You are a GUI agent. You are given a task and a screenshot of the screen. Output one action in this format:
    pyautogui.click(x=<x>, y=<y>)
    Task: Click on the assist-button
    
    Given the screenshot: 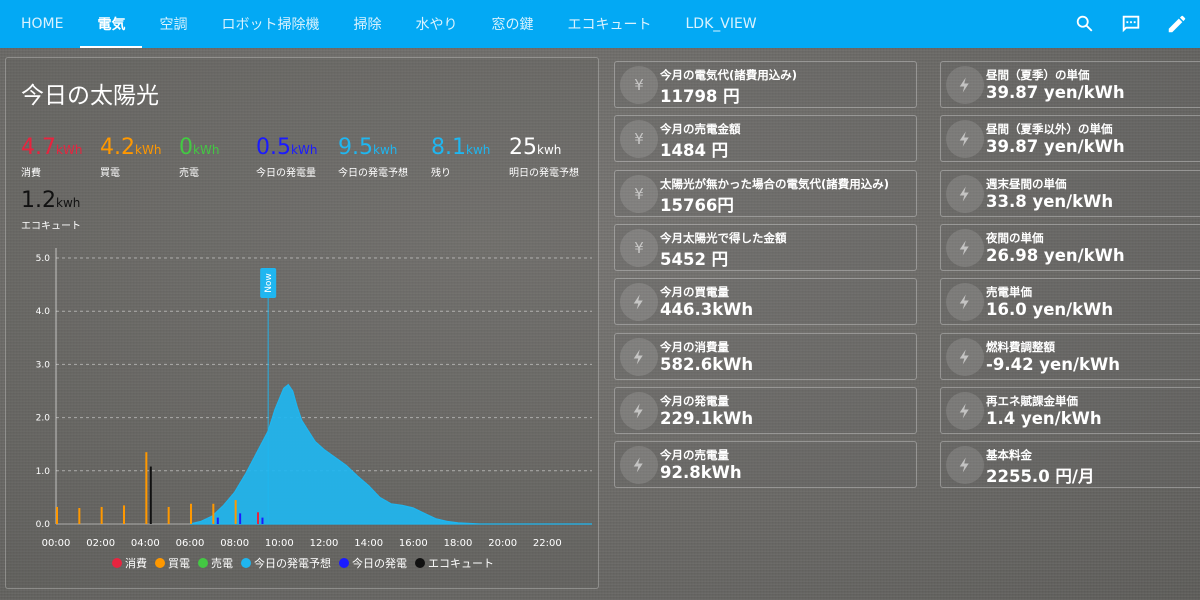 What is the action you would take?
    pyautogui.click(x=1131, y=24)
    